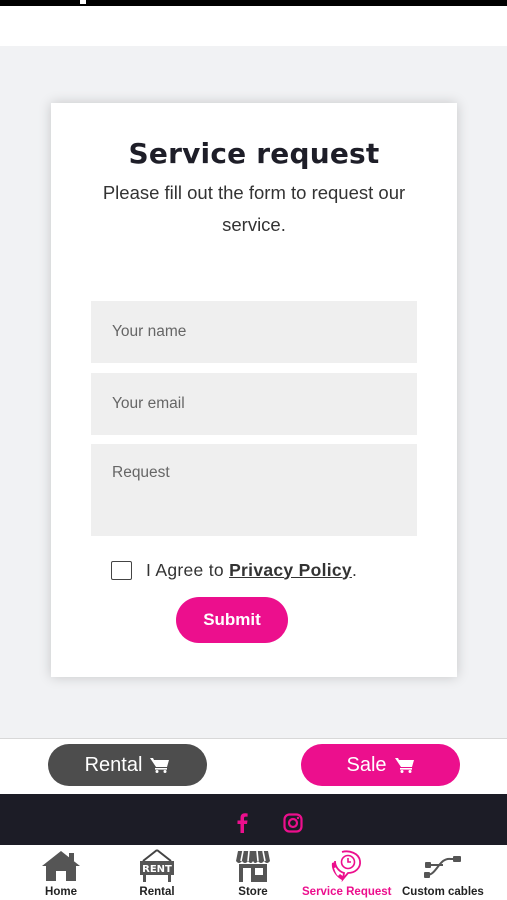  What do you see at coordinates (354, 569) in the screenshot?
I see `agree-suffix: .` at bounding box center [354, 569].